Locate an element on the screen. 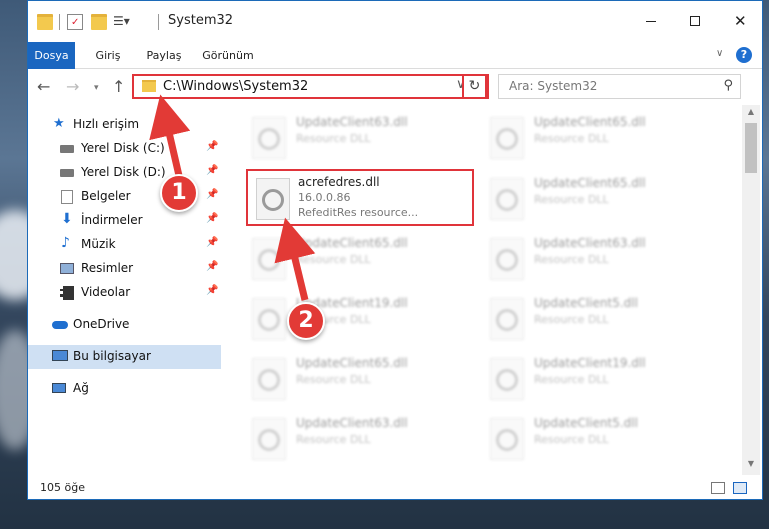 This screenshot has width=769, height=529. arrow-to-address-bar is located at coordinates (170, 137).